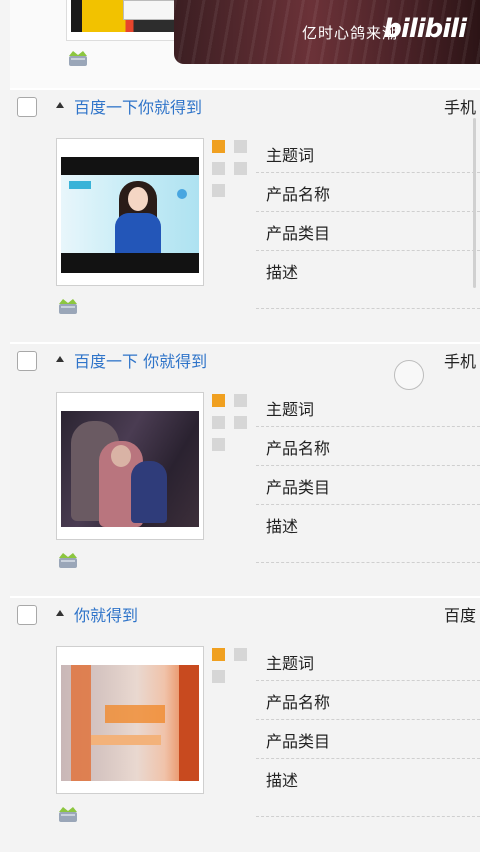  I want to click on record-title-link: 百度一下 你就得到, so click(140, 360).